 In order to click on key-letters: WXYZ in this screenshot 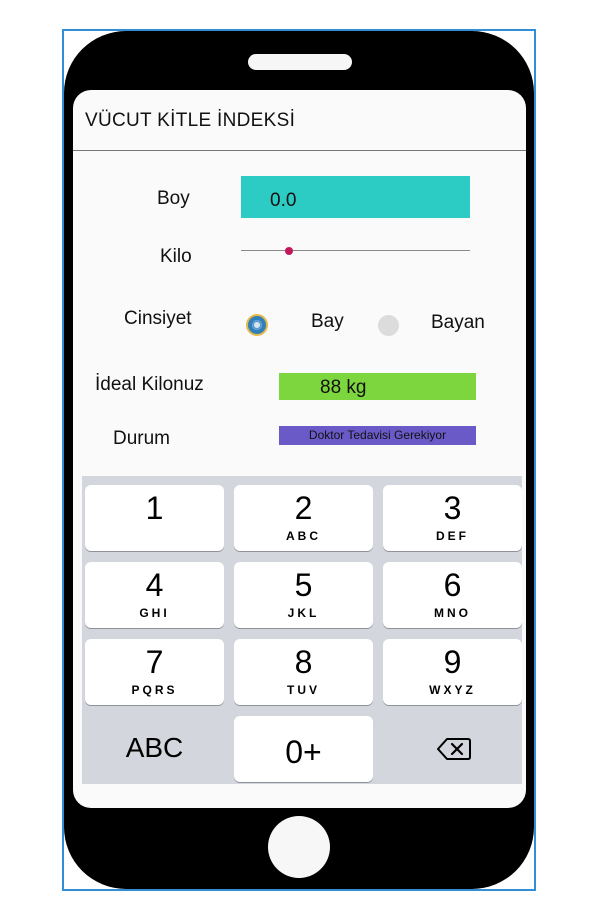, I will do `click(452, 690)`.